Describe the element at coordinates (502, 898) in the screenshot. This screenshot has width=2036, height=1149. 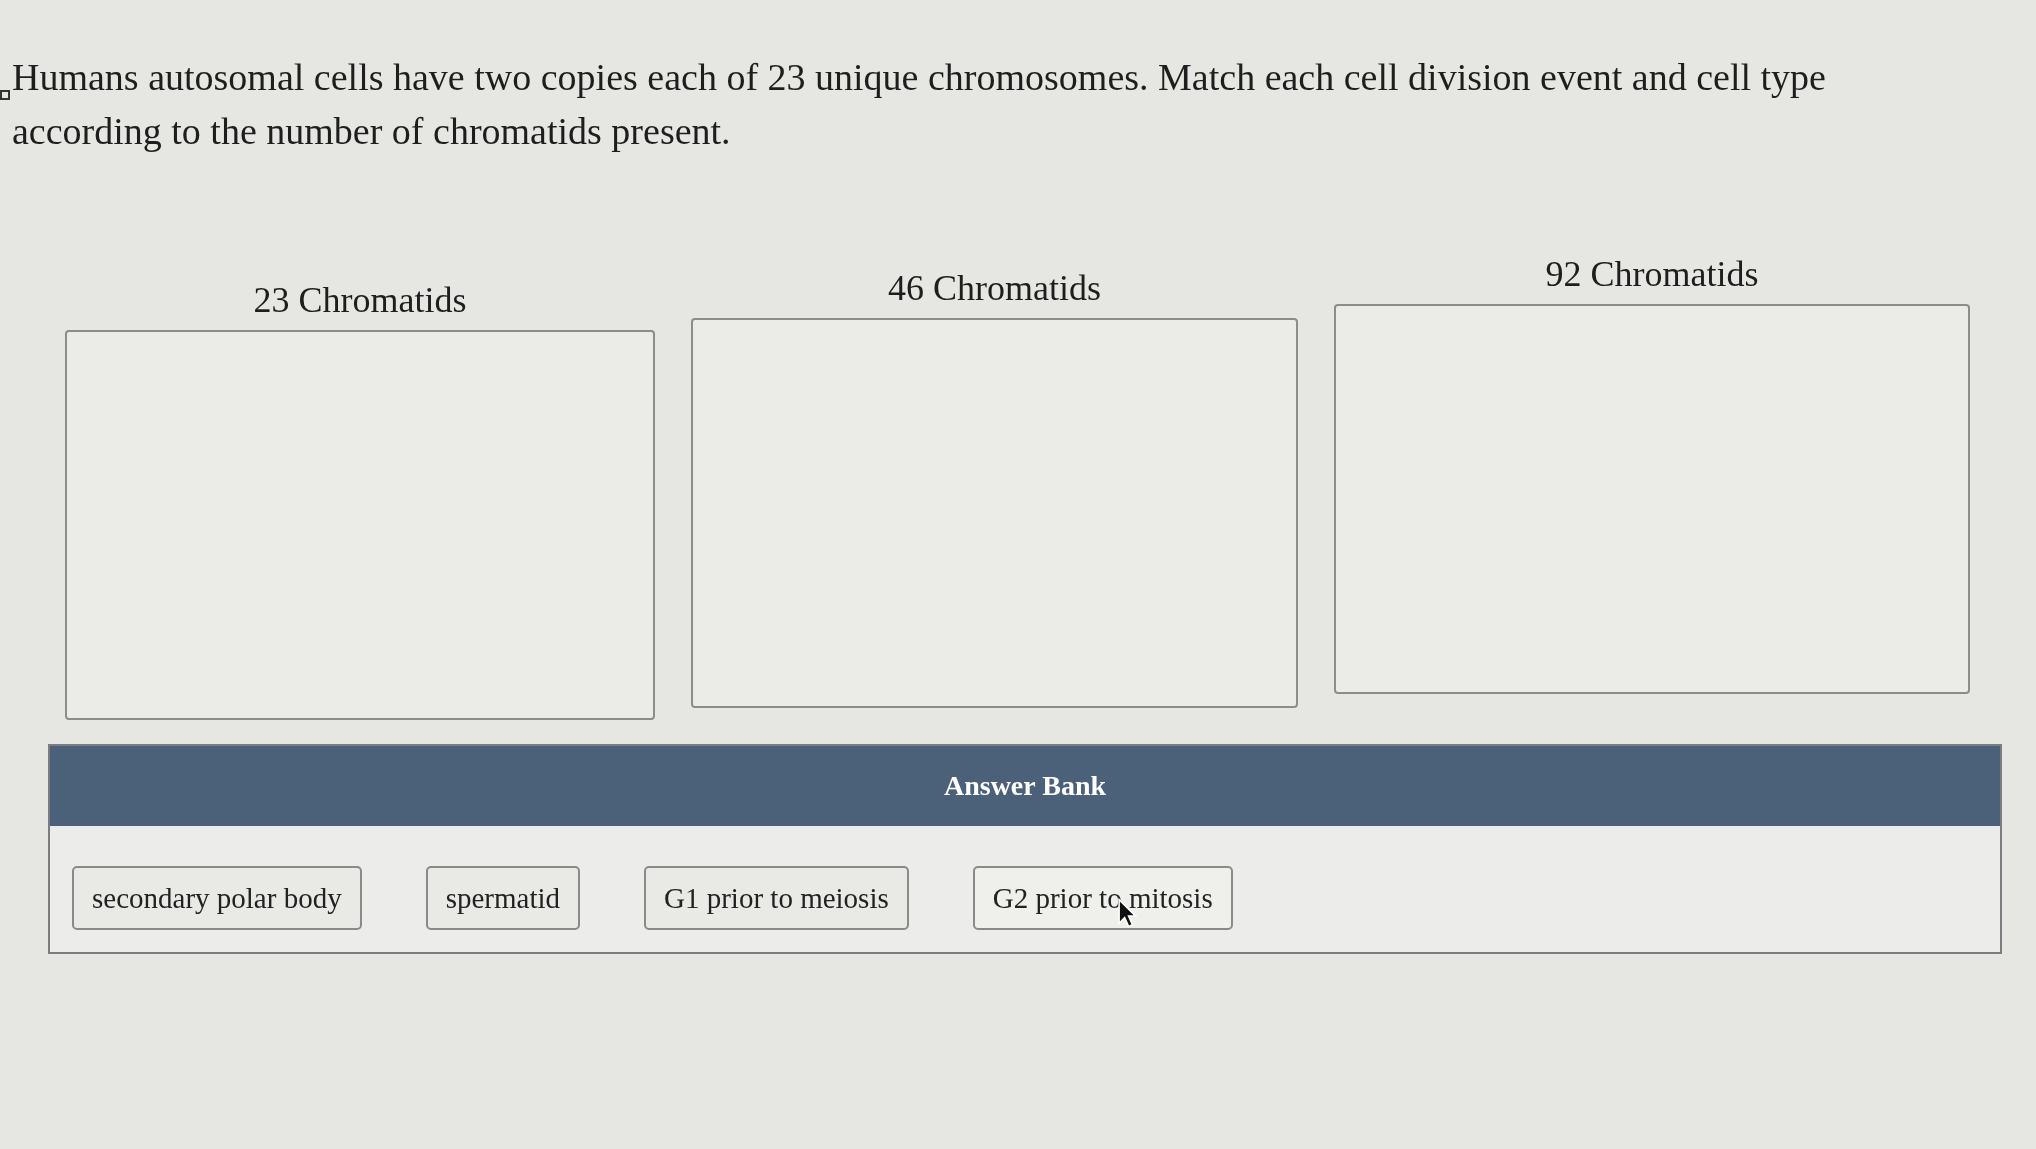
I see `answer-chip: spermatid` at that location.